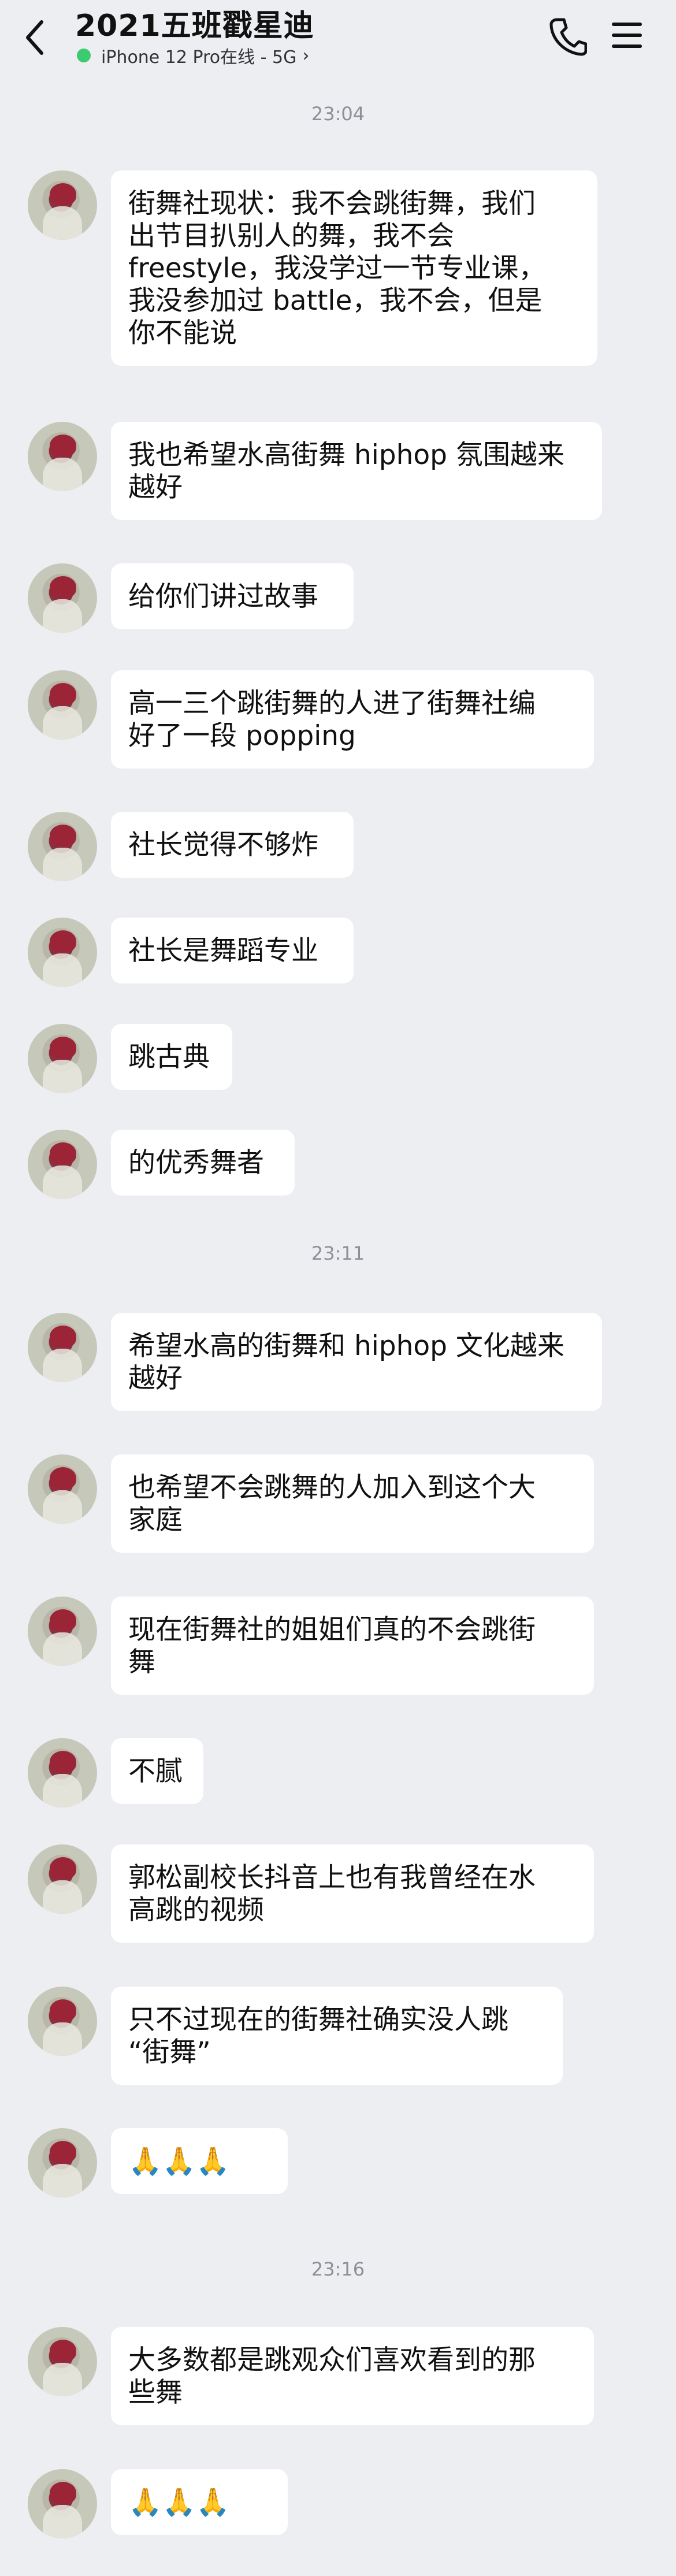 Image resolution: width=676 pixels, height=2576 pixels. Describe the element at coordinates (84, 56) in the screenshot. I see `online-dot-icon` at that location.